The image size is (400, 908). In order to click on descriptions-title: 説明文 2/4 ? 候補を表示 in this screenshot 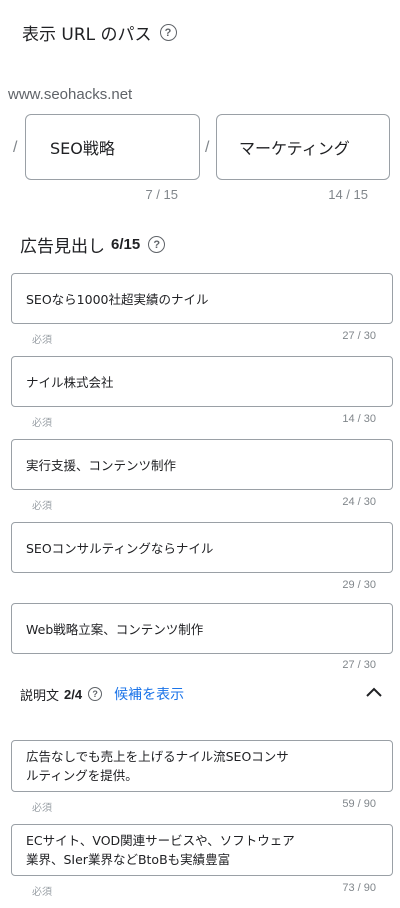, I will do `click(102, 694)`.